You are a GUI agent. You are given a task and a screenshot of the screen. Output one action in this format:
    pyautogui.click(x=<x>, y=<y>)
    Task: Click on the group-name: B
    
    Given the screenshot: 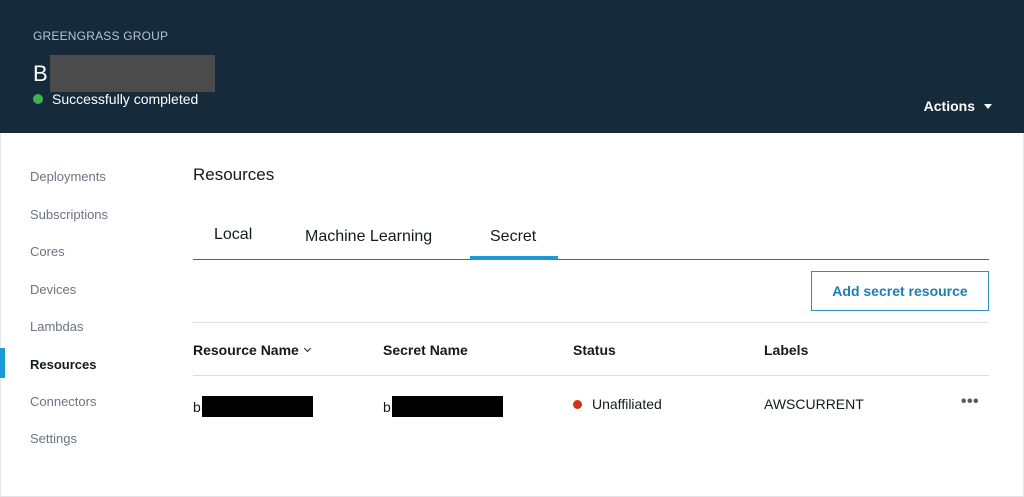 What is the action you would take?
    pyautogui.click(x=124, y=73)
    